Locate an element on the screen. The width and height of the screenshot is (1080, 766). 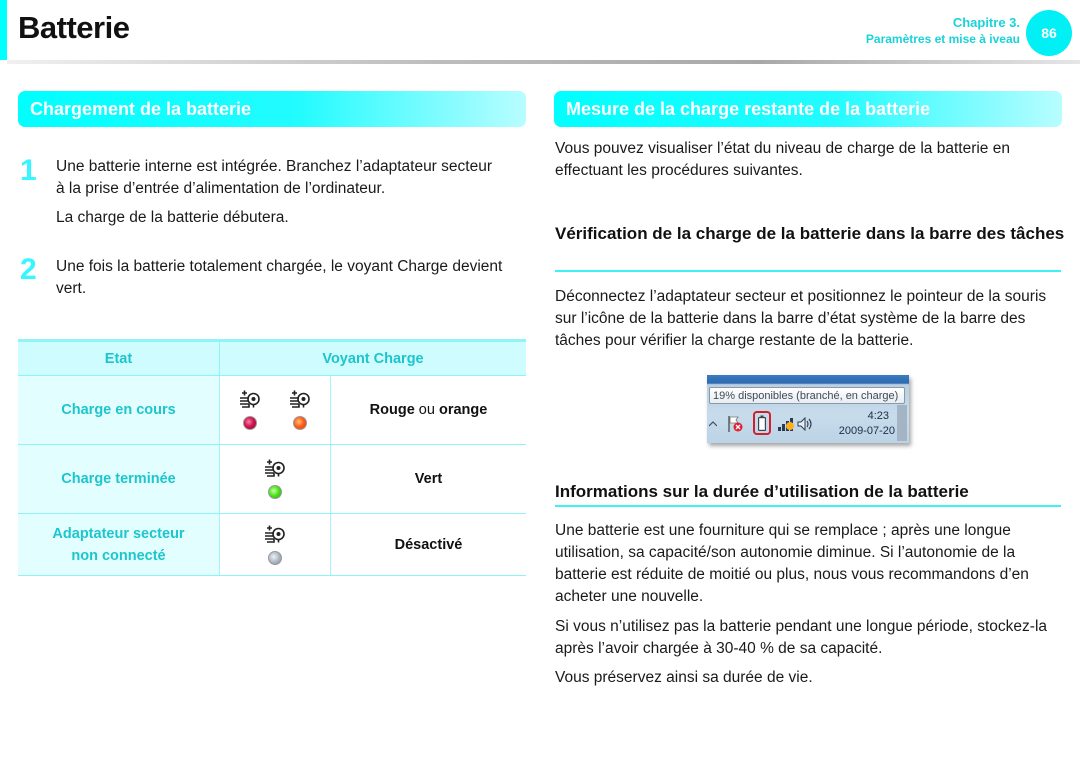
show-hidden-icons-arrow-icon is located at coordinates (713, 424).